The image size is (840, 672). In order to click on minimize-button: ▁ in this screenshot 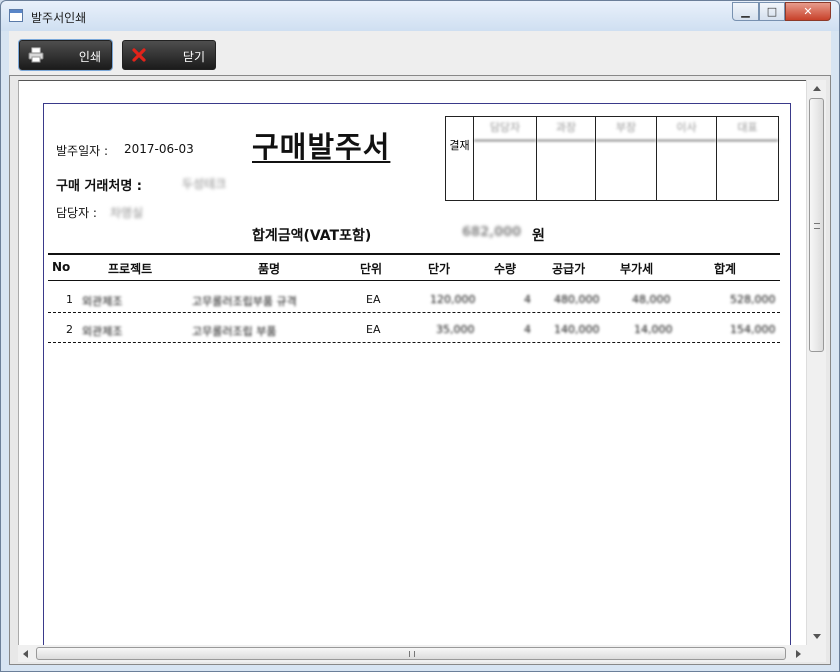, I will do `click(745, 11)`.